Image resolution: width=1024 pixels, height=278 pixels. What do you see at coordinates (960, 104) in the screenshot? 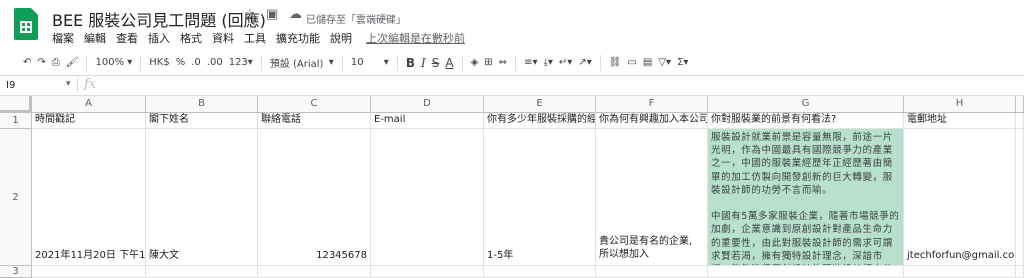
I see `column-header-h: H` at bounding box center [960, 104].